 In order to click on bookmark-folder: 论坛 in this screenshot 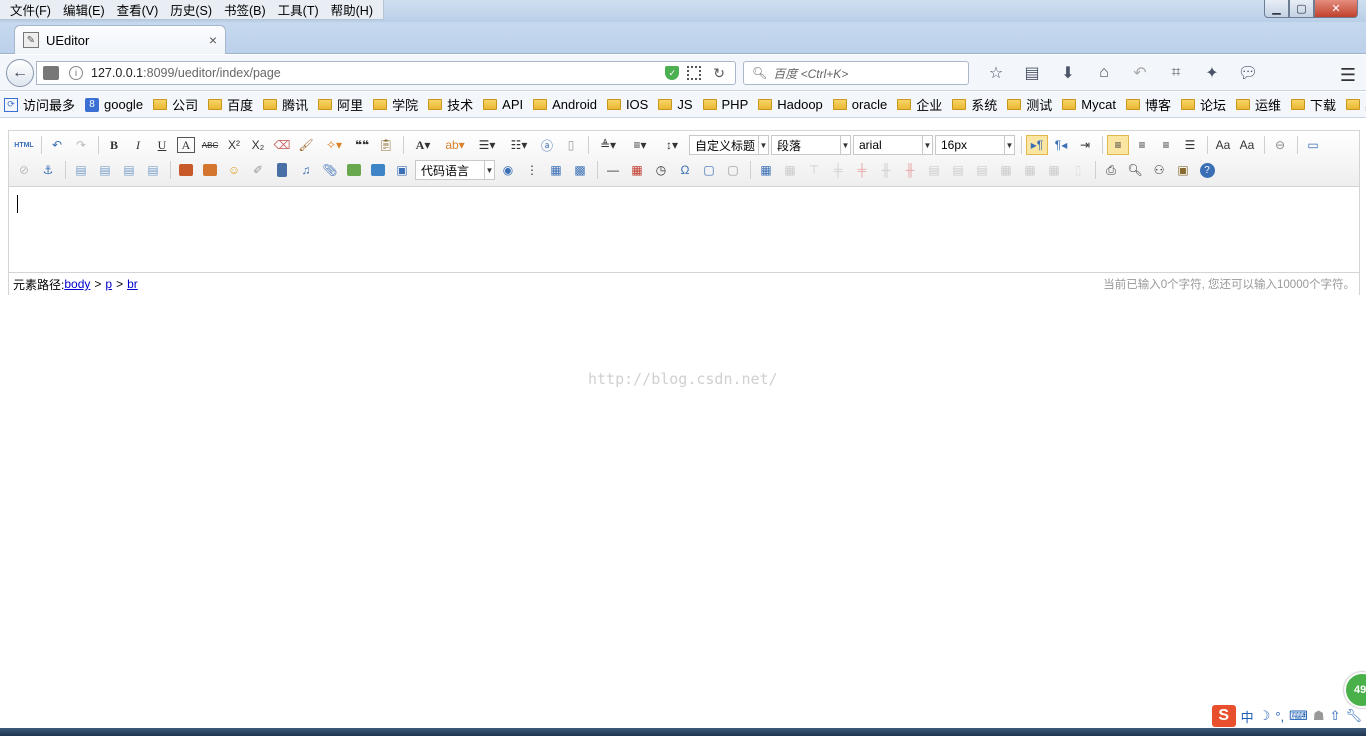, I will do `click(1203, 104)`.